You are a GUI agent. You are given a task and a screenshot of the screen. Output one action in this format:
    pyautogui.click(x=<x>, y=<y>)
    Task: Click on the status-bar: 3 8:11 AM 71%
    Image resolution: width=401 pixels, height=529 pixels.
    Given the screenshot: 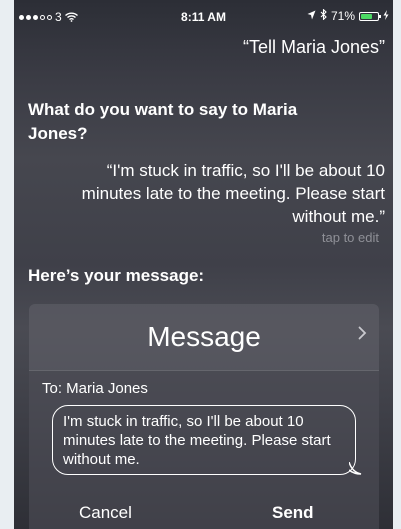 What is the action you would take?
    pyautogui.click(x=203, y=17)
    